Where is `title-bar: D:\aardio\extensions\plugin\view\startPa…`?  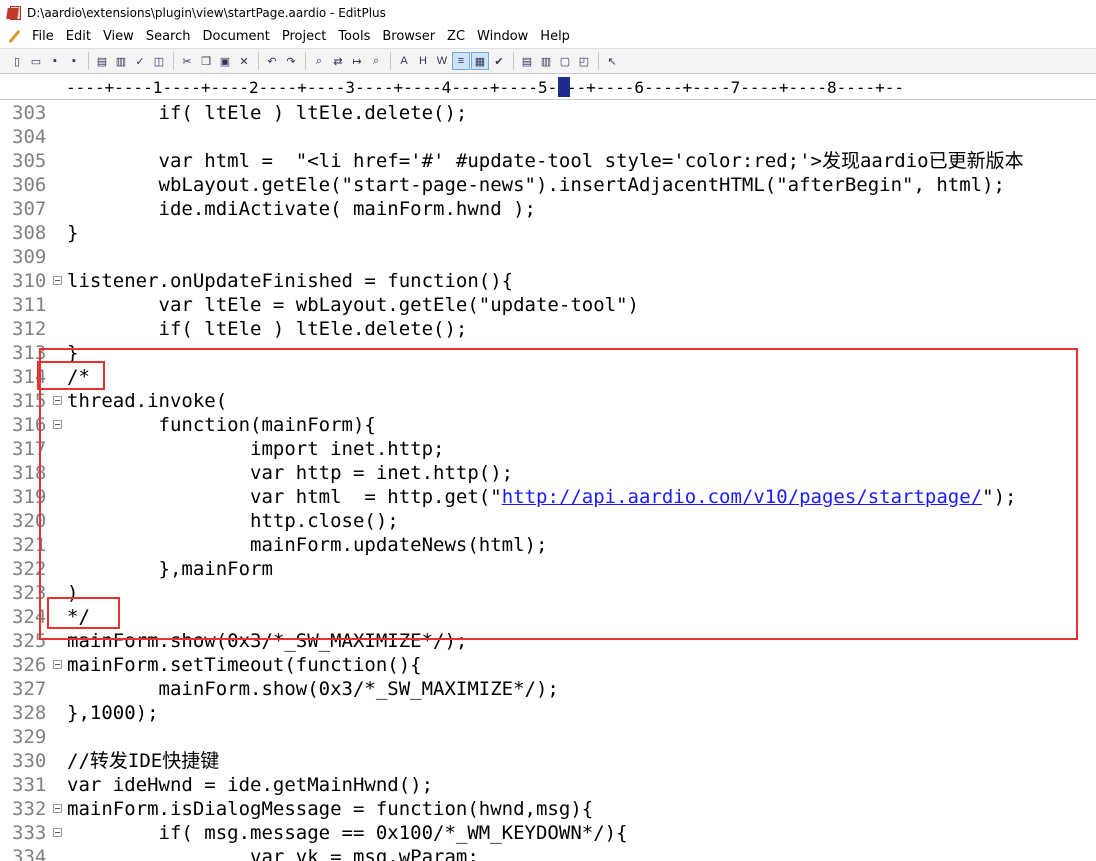
title-bar: D:\aardio\extensions\plugin\view\startPa… is located at coordinates (548, 13).